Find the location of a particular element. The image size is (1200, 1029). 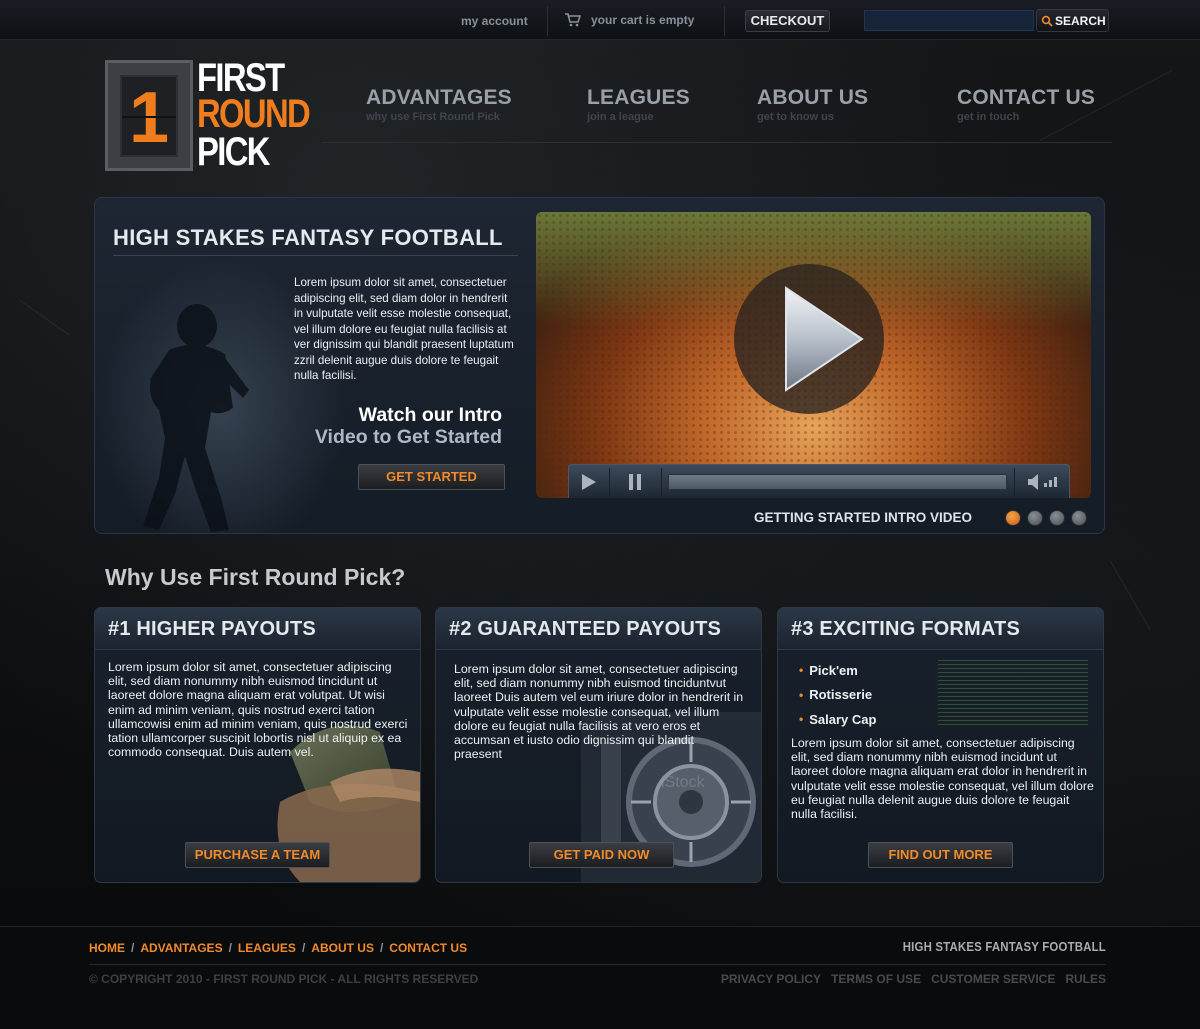

video-play-button is located at coordinates (589, 481).